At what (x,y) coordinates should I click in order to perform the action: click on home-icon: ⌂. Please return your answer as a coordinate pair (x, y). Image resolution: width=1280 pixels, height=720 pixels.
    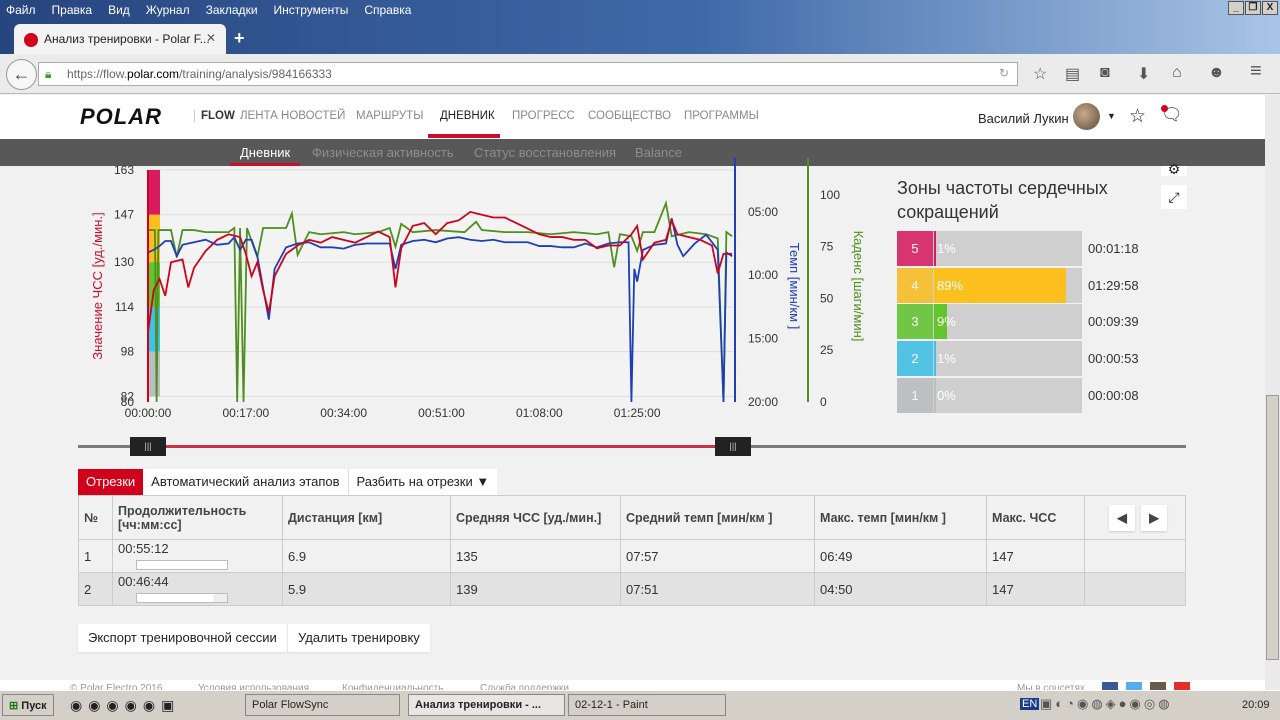
    Looking at the image, I should click on (1177, 73).